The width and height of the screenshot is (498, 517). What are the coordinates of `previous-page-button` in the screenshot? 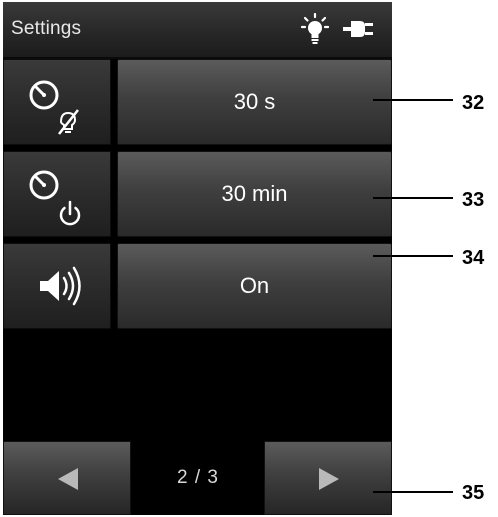 It's located at (67, 478).